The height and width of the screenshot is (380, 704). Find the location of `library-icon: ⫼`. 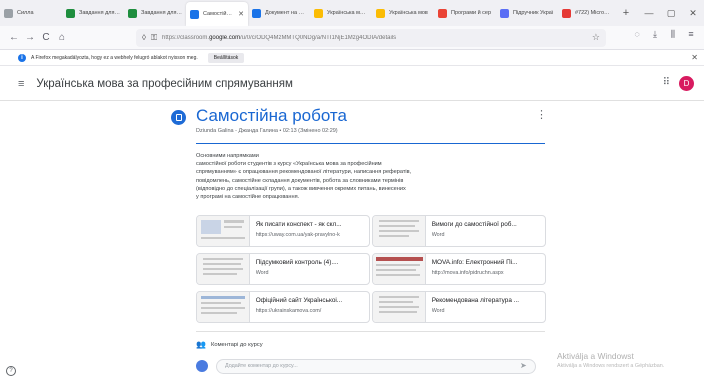

library-icon: ⫼ is located at coordinates (673, 34).